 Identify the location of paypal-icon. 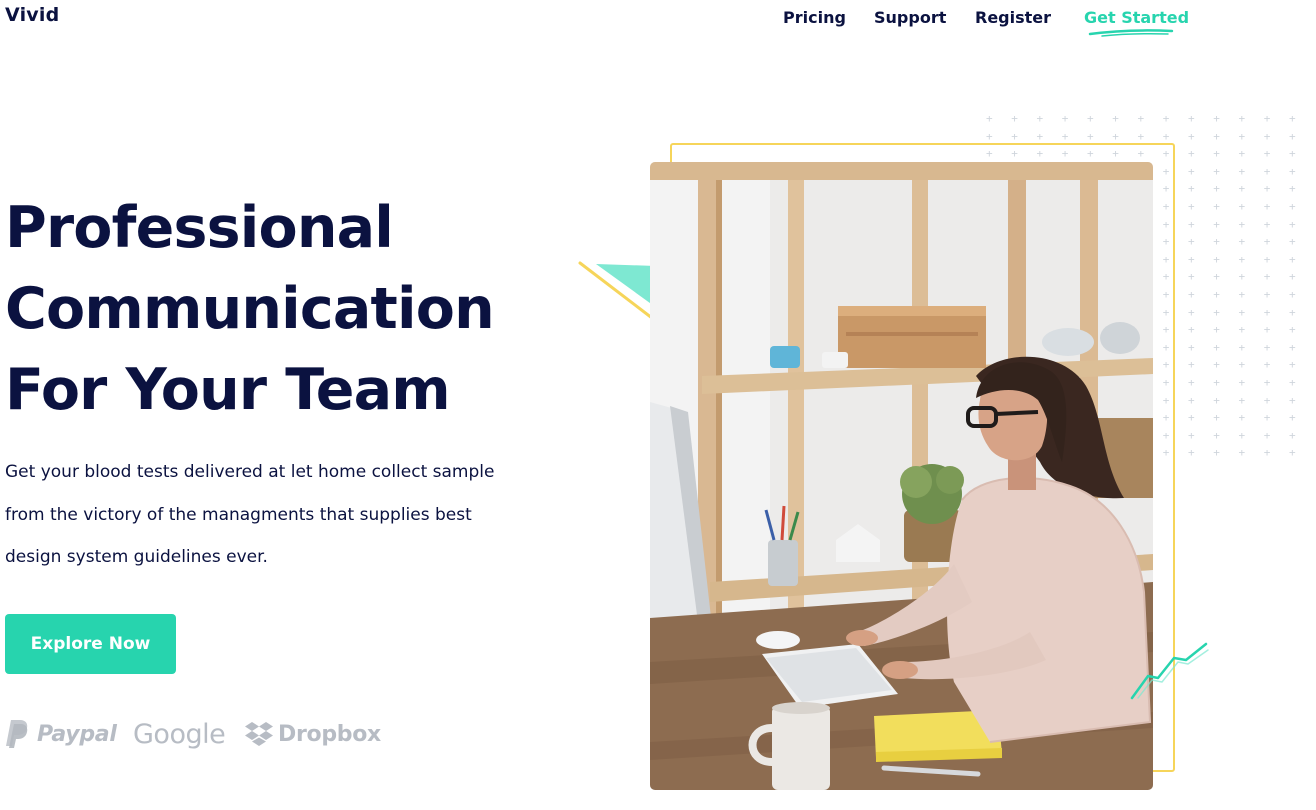
(17, 734).